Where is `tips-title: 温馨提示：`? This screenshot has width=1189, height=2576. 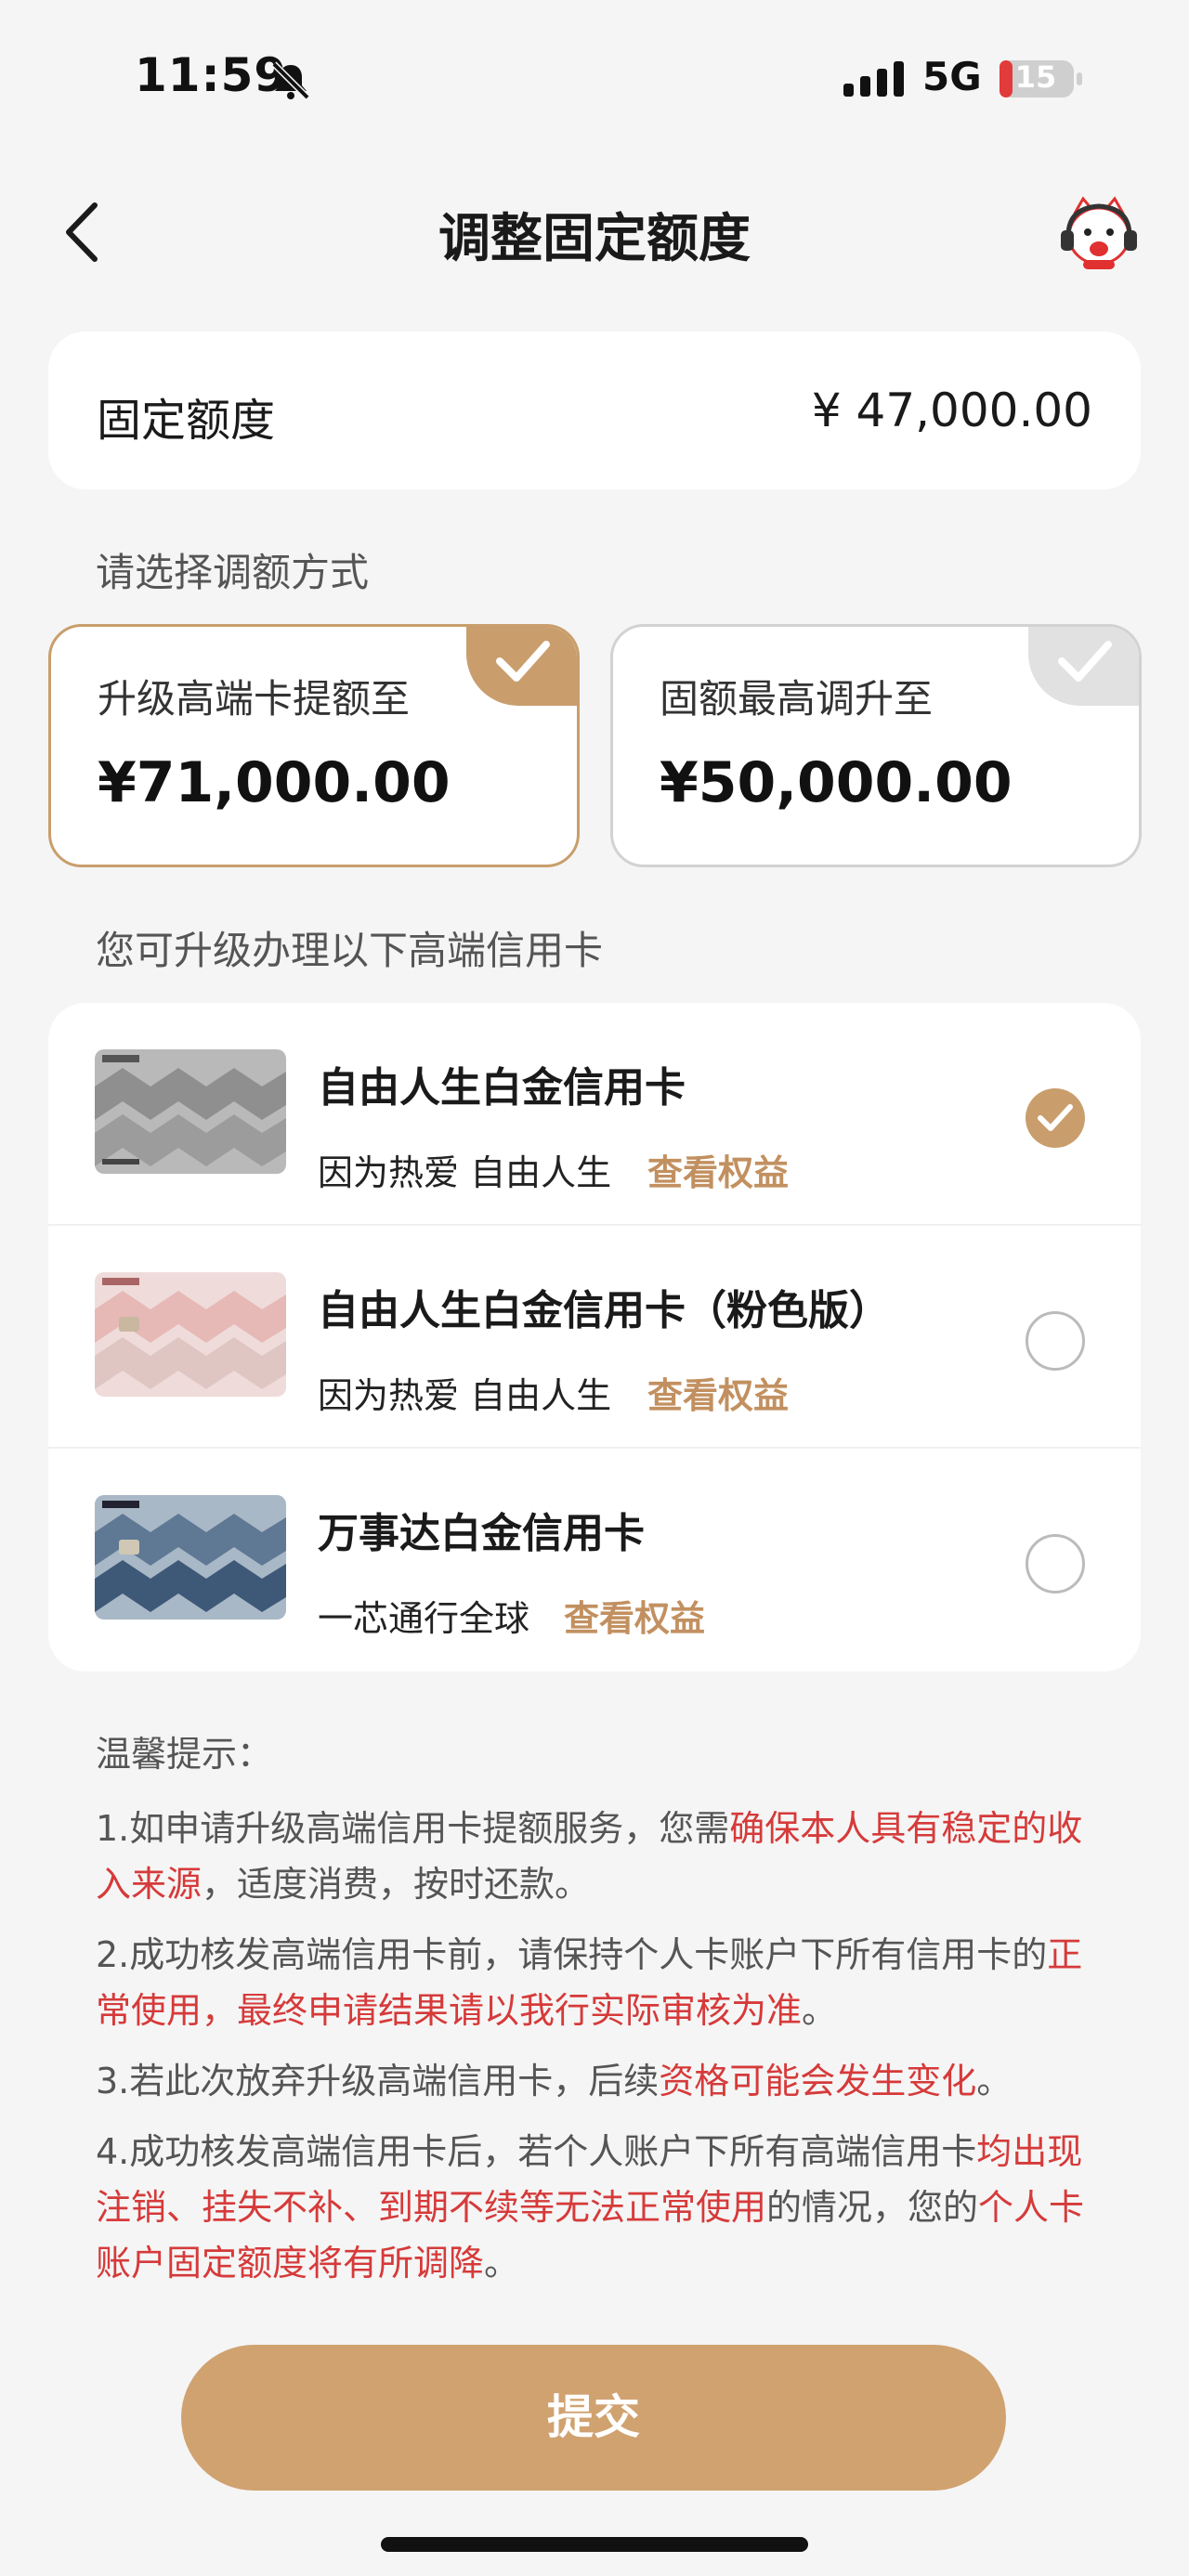 tips-title: 温馨提示： is located at coordinates (184, 1754).